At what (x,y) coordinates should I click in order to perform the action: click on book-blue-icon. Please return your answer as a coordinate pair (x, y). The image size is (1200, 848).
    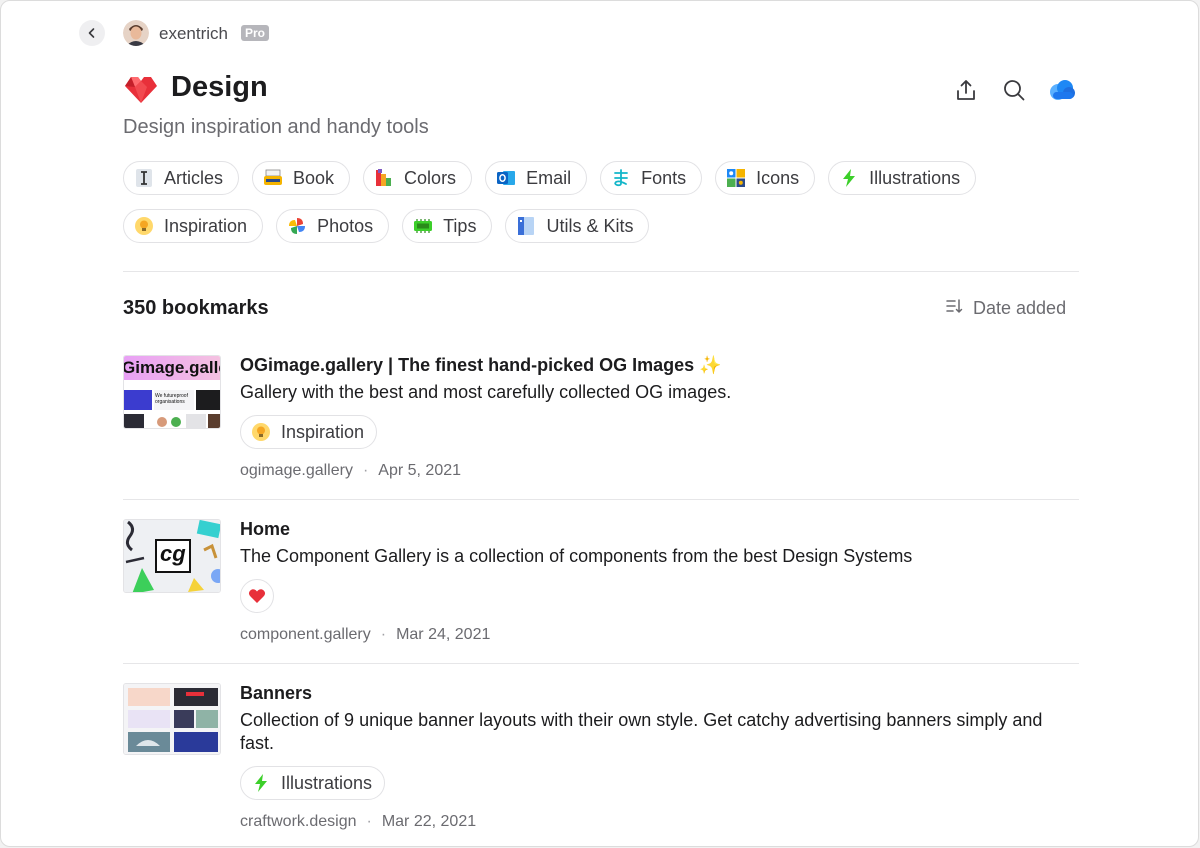
    Looking at the image, I should click on (526, 226).